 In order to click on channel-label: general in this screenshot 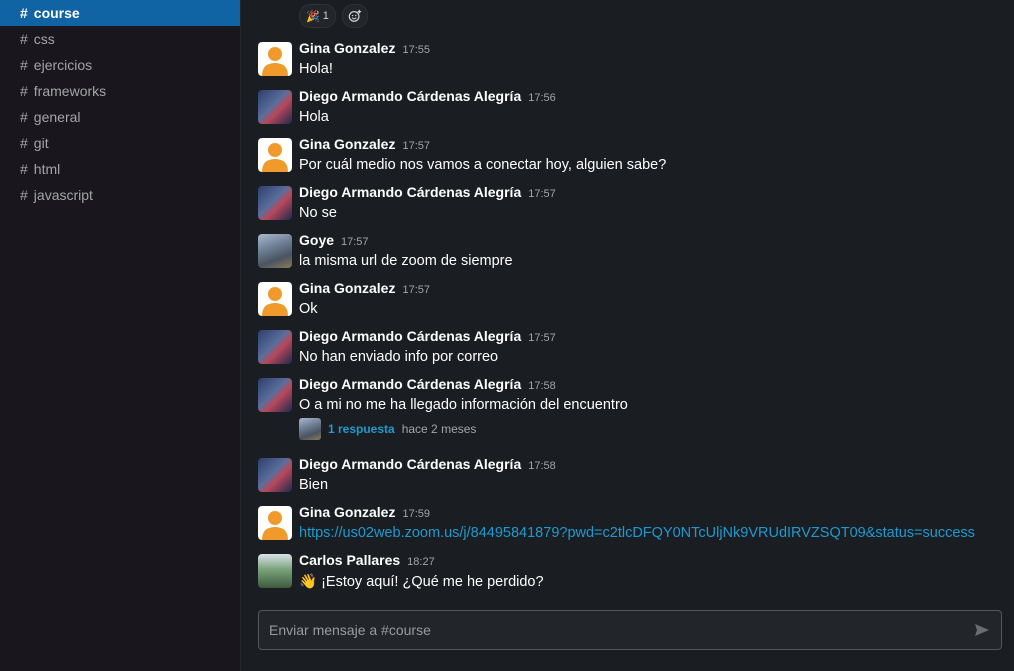, I will do `click(57, 117)`.